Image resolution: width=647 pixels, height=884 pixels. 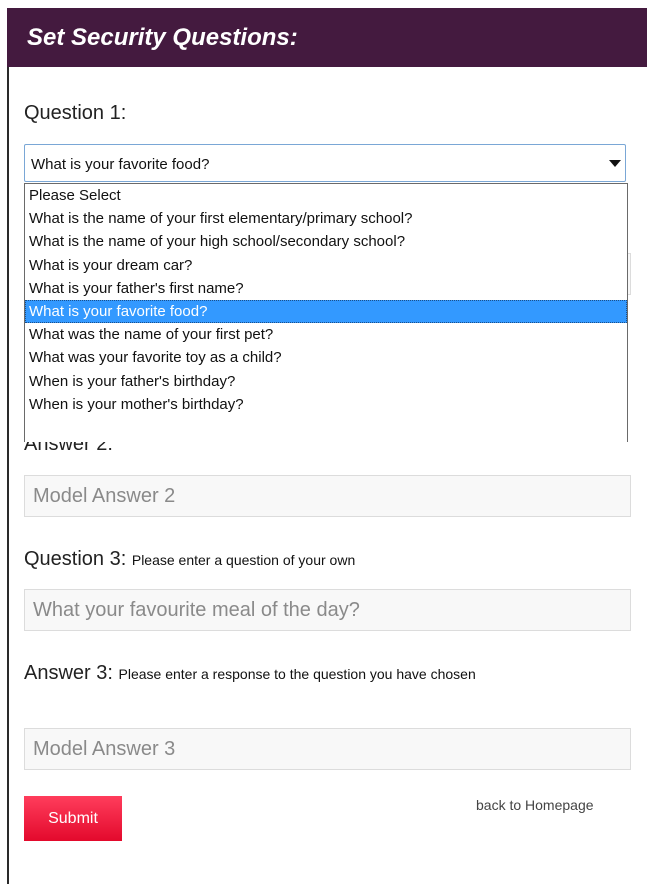 I want to click on submit-button: Submit, so click(x=73, y=818).